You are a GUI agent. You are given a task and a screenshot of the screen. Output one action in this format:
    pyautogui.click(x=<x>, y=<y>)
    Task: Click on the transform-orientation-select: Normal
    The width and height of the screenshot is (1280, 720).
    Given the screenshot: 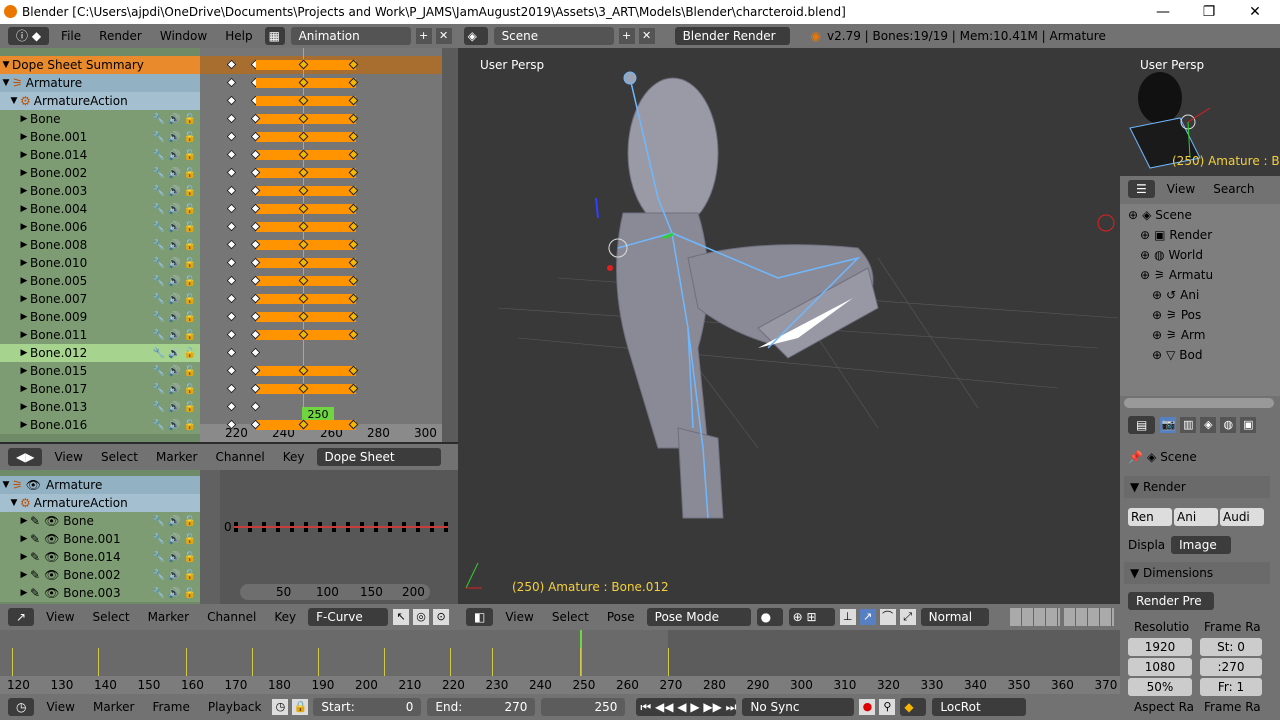 What is the action you would take?
    pyautogui.click(x=954, y=617)
    